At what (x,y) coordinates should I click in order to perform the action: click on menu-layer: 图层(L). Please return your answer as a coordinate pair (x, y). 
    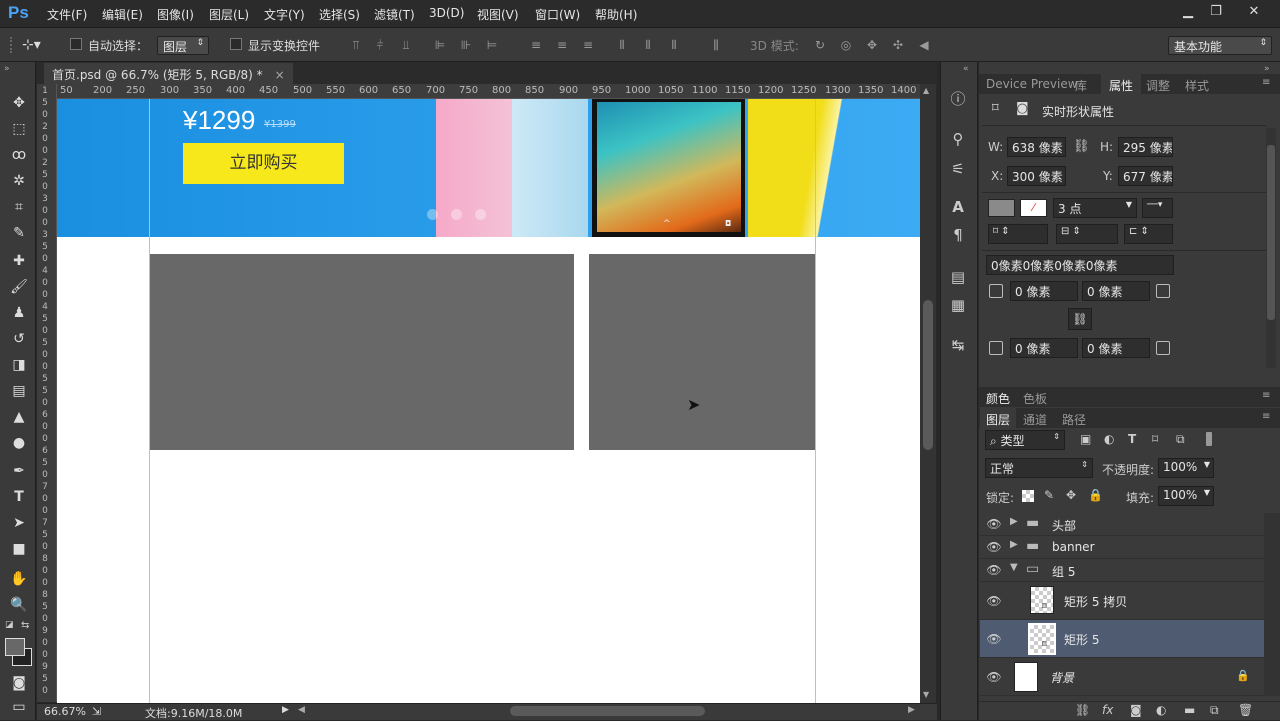
    Looking at the image, I should click on (229, 14).